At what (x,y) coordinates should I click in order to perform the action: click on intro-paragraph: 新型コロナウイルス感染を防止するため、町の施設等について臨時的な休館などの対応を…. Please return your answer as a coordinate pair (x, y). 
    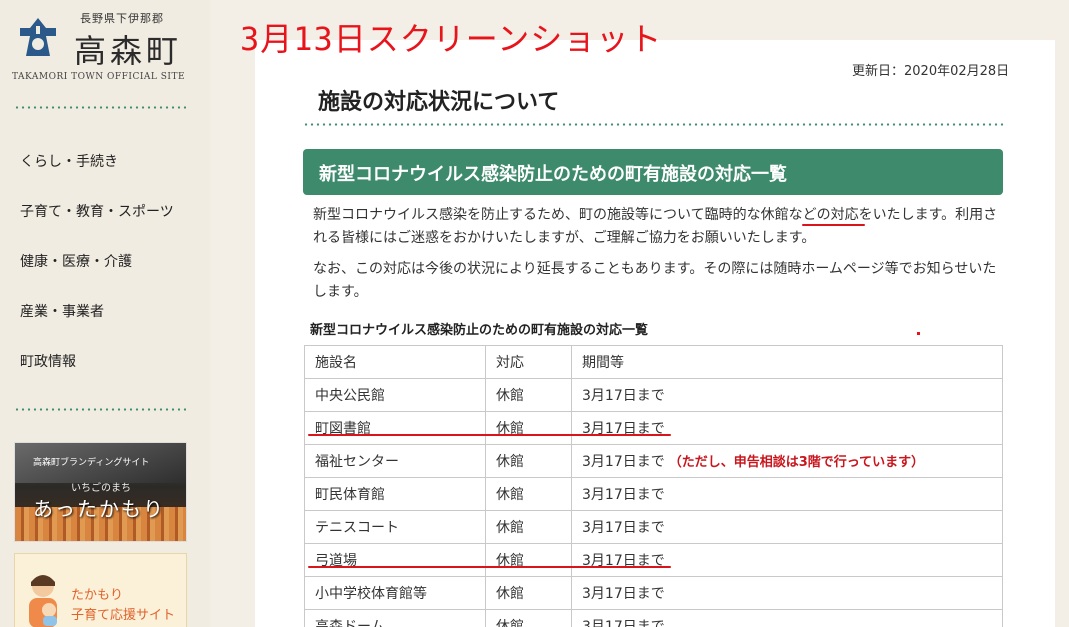
    Looking at the image, I should click on (655, 226).